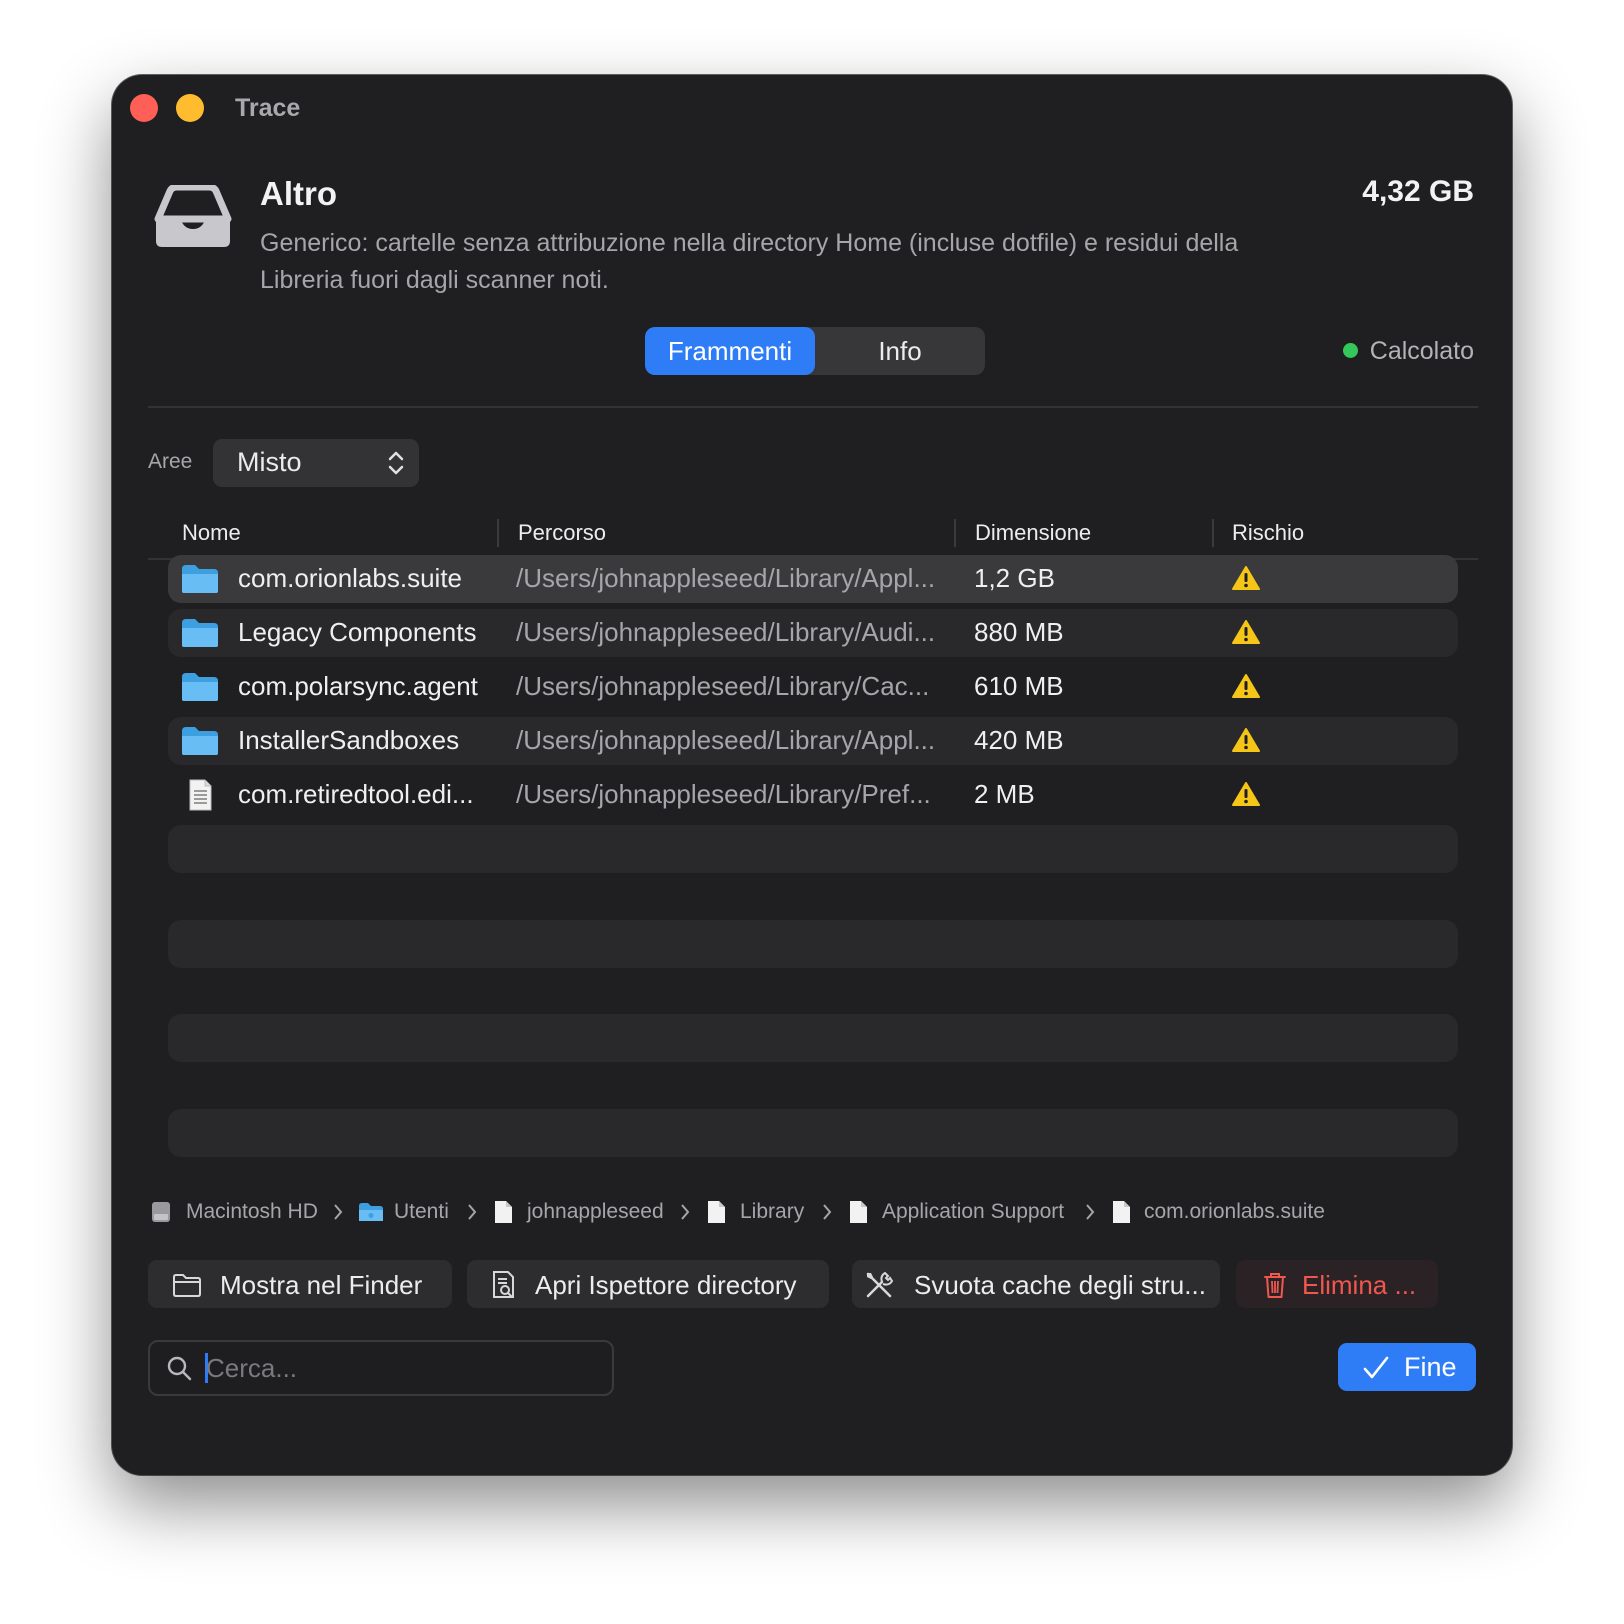 The image size is (1624, 1624). Describe the element at coordinates (269, 462) in the screenshot. I see `area-filter-value: Misto` at that location.